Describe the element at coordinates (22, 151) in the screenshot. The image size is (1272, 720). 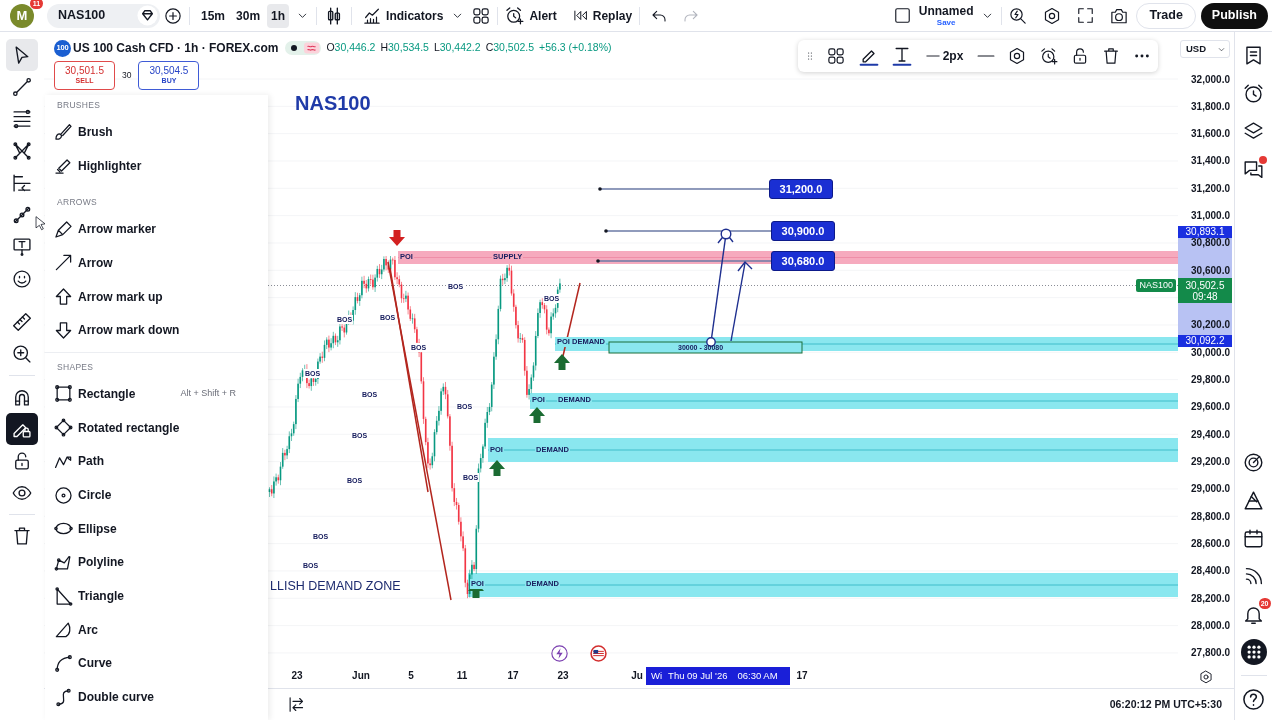
I see `cross-lines-icon` at that location.